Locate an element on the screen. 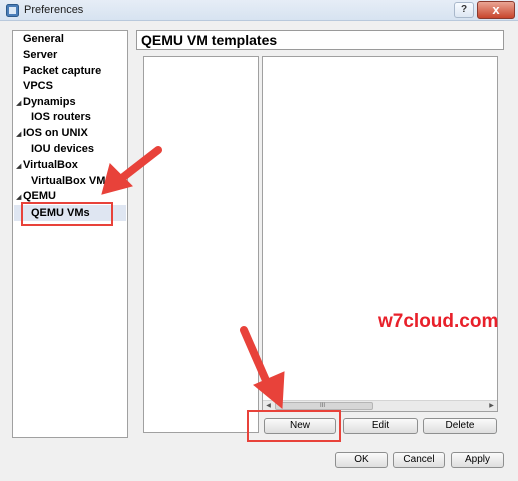 This screenshot has height=481, width=518. scrollbar-grip: III is located at coordinates (323, 406).